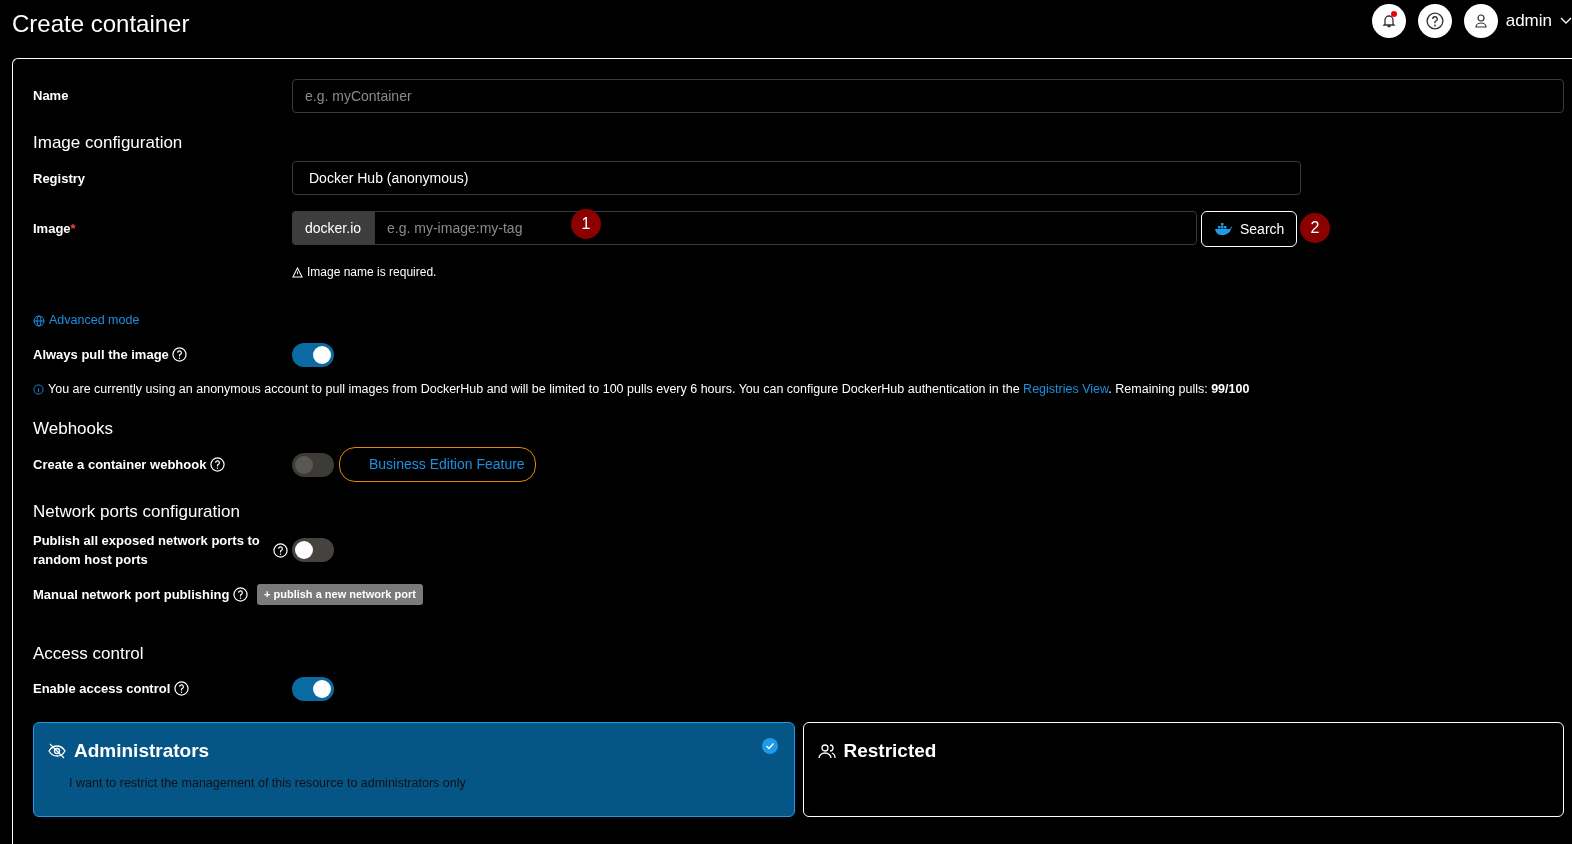 The height and width of the screenshot is (844, 1572). Describe the element at coordinates (1224, 229) in the screenshot. I see `whale-icon` at that location.